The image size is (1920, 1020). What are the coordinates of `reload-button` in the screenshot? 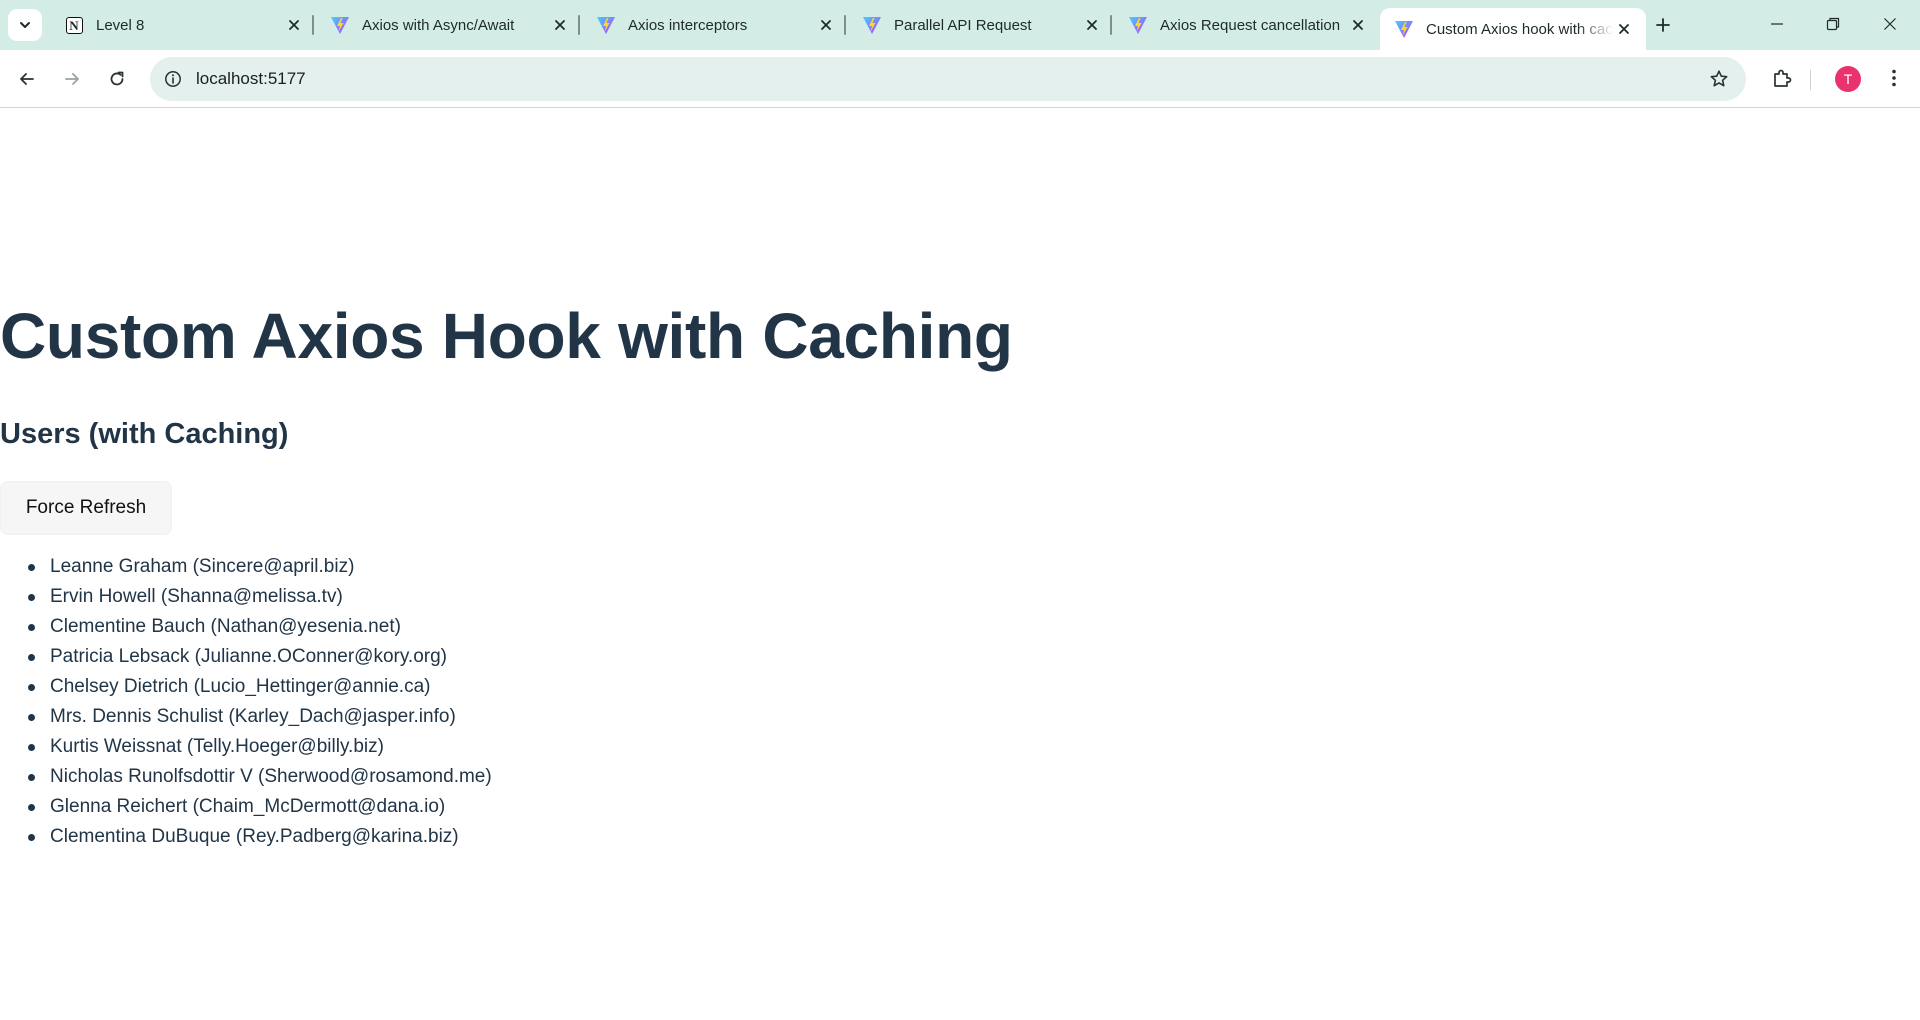 It's located at (117, 79).